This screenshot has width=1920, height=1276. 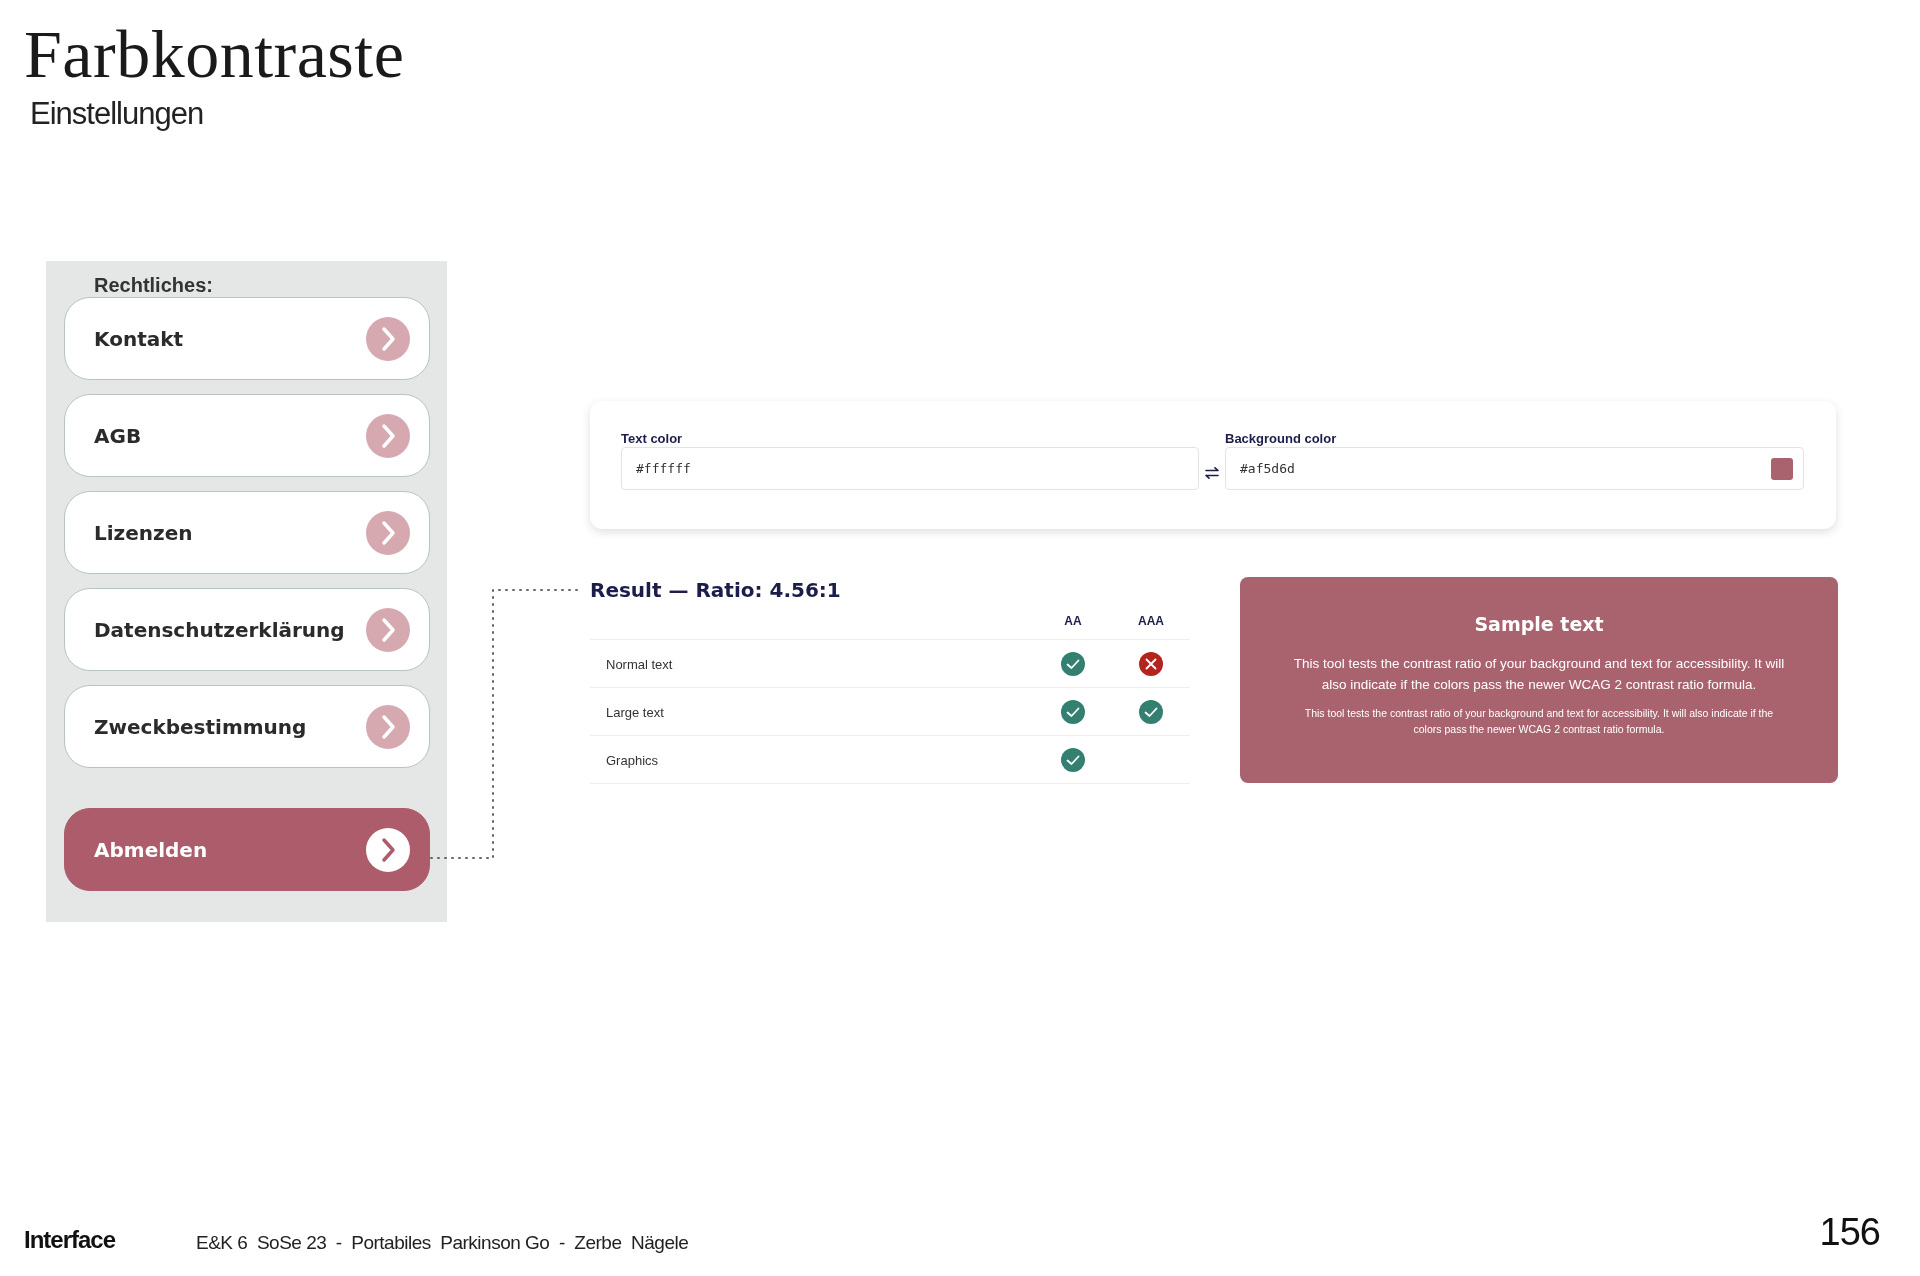 What do you see at coordinates (247, 629) in the screenshot?
I see `menu-item: Datenschutzerklärung` at bounding box center [247, 629].